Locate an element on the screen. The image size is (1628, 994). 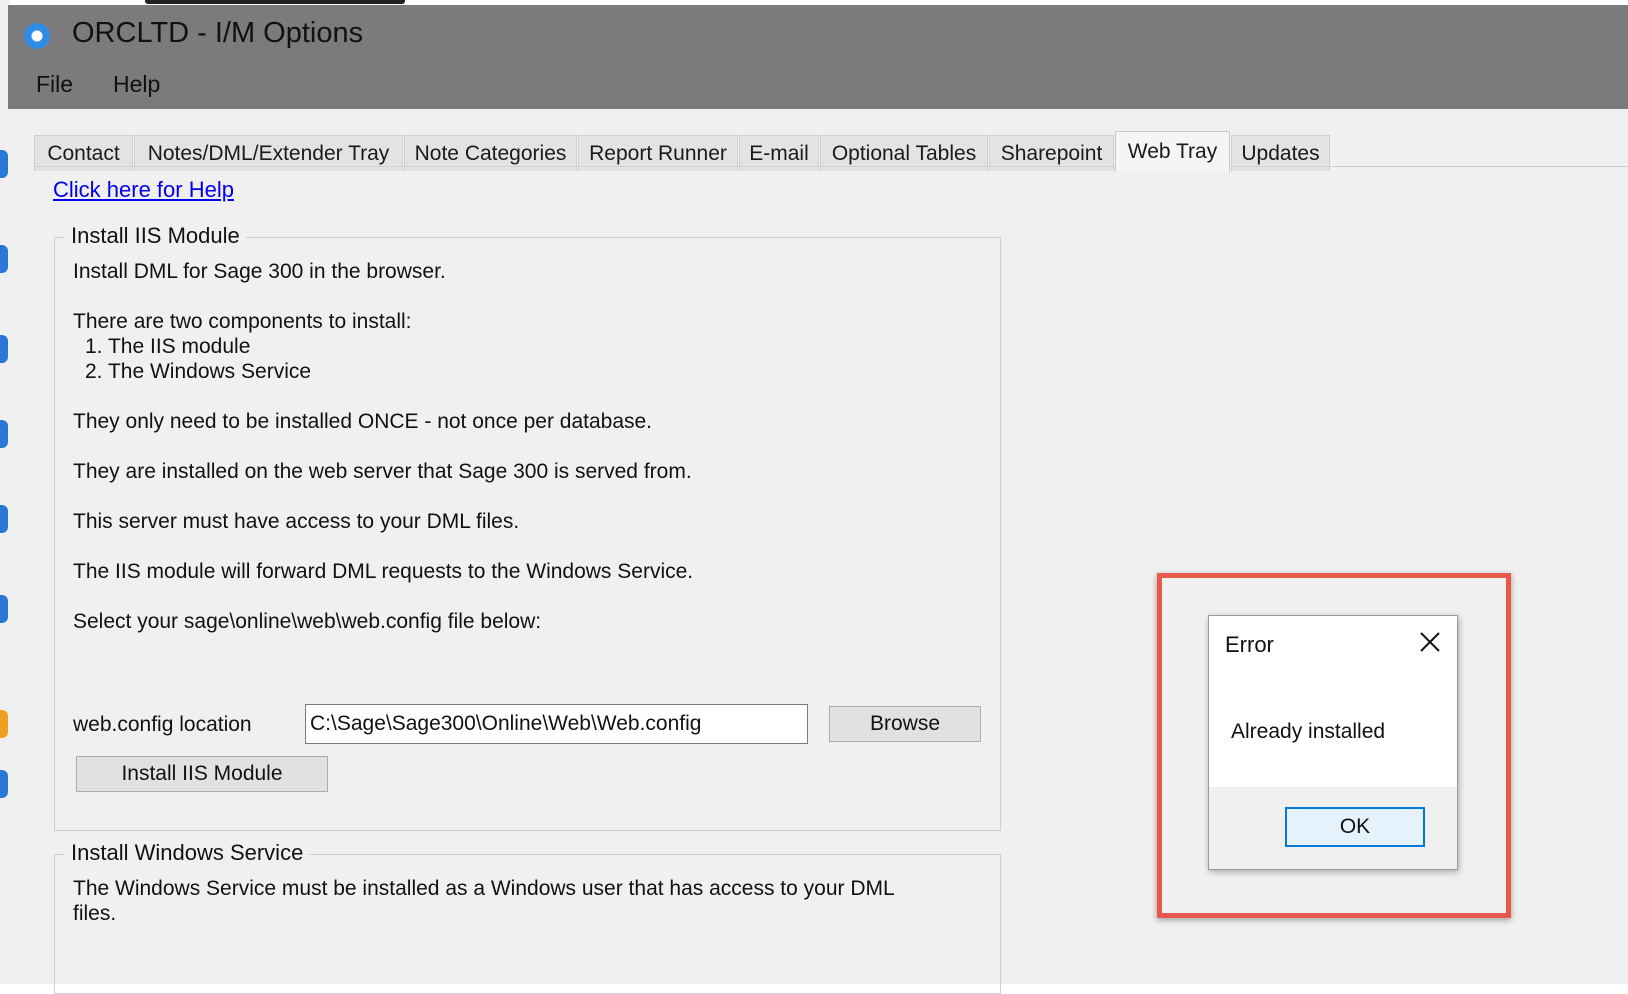
tab-divider is located at coordinates (831, 166).